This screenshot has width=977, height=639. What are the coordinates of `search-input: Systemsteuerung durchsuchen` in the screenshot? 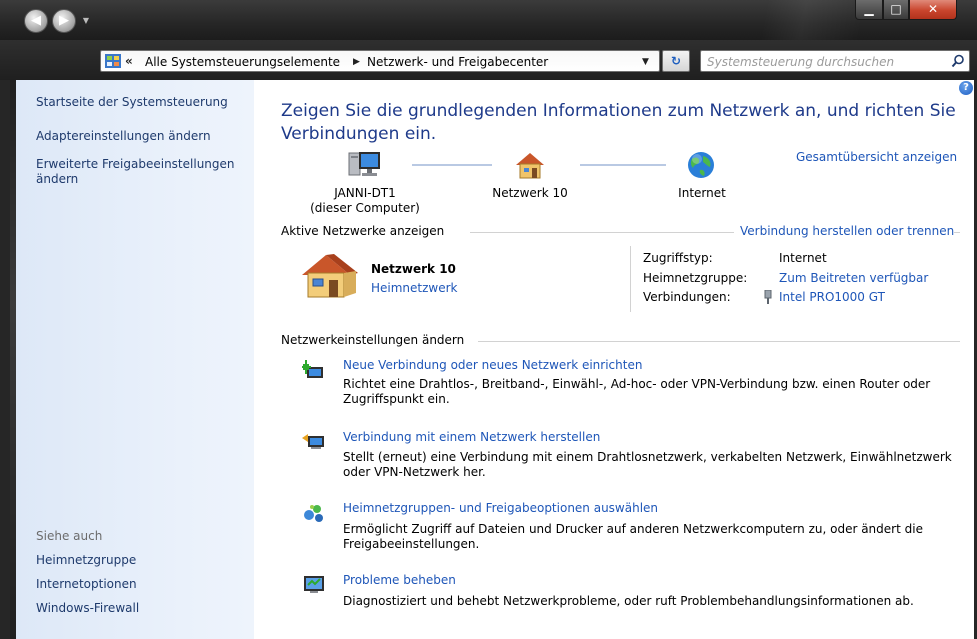 It's located at (835, 61).